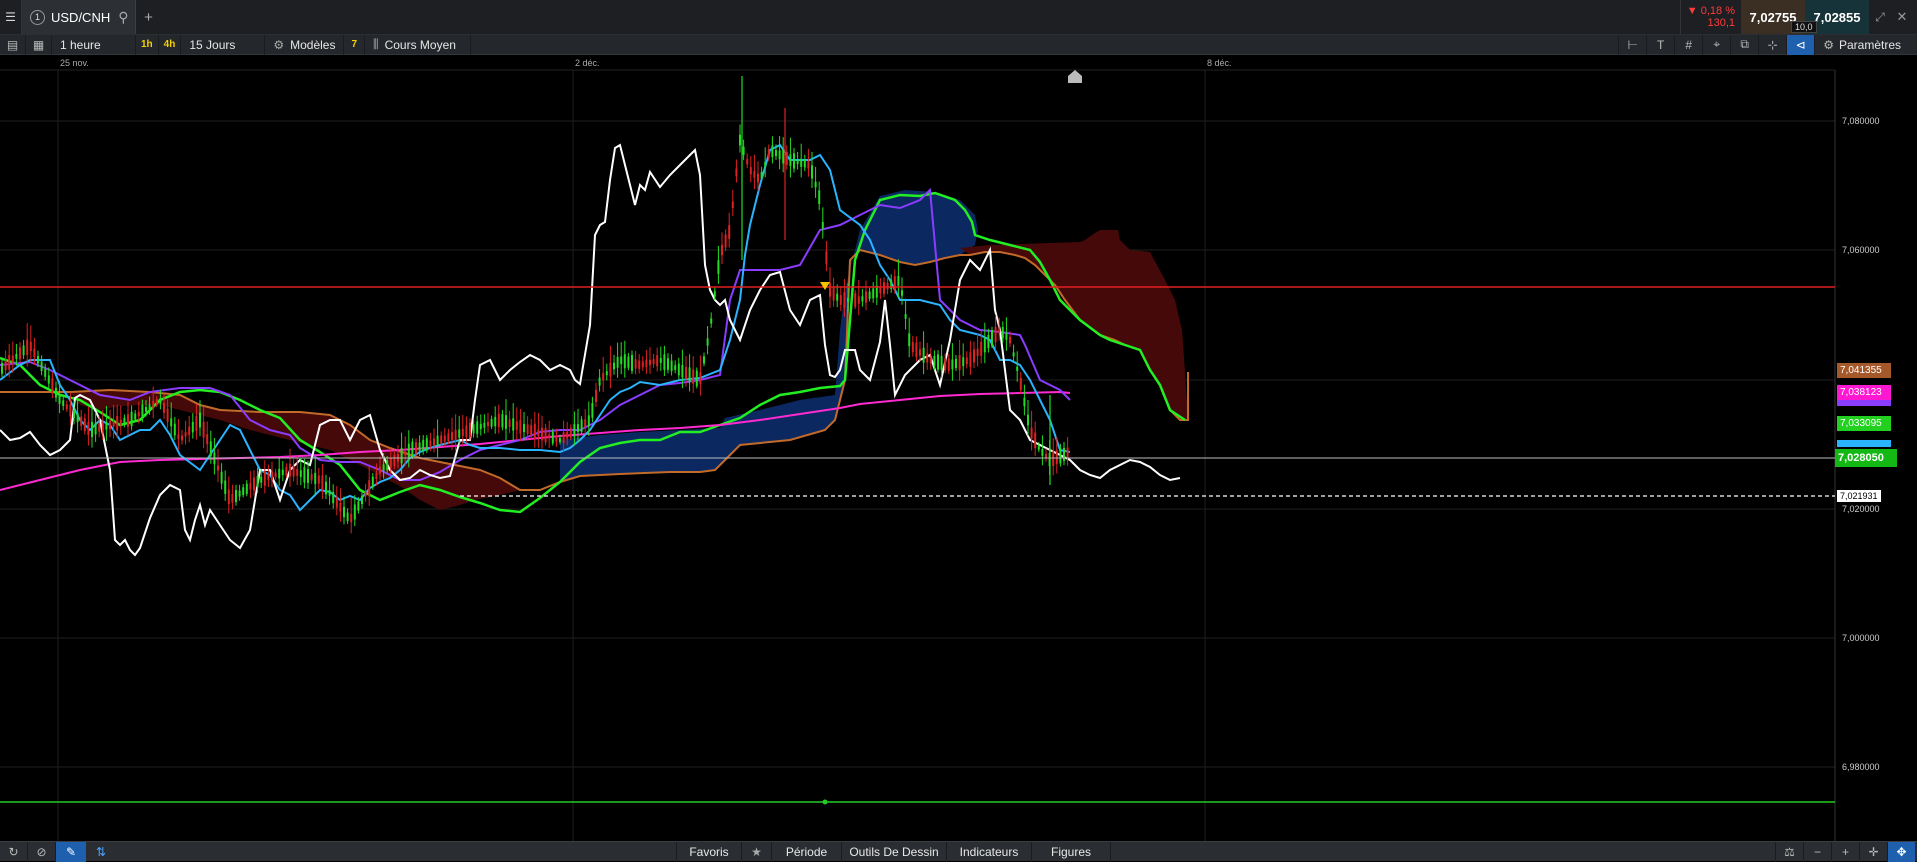  I want to click on pencil-icon: ✎, so click(71, 851).